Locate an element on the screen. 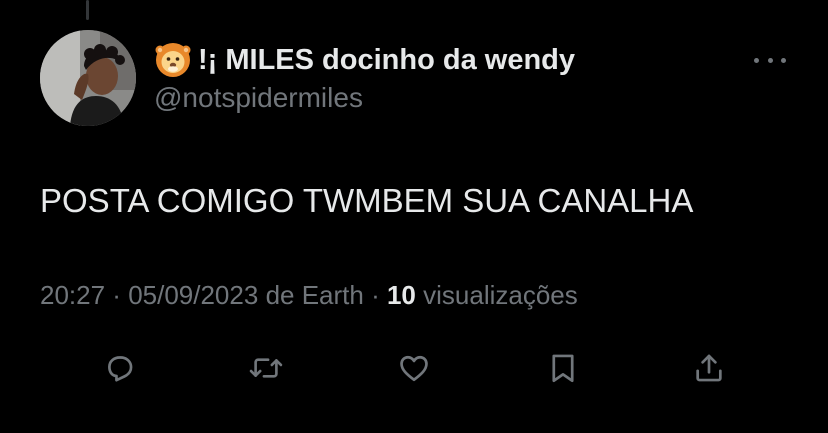  bookmark-icon is located at coordinates (563, 368).